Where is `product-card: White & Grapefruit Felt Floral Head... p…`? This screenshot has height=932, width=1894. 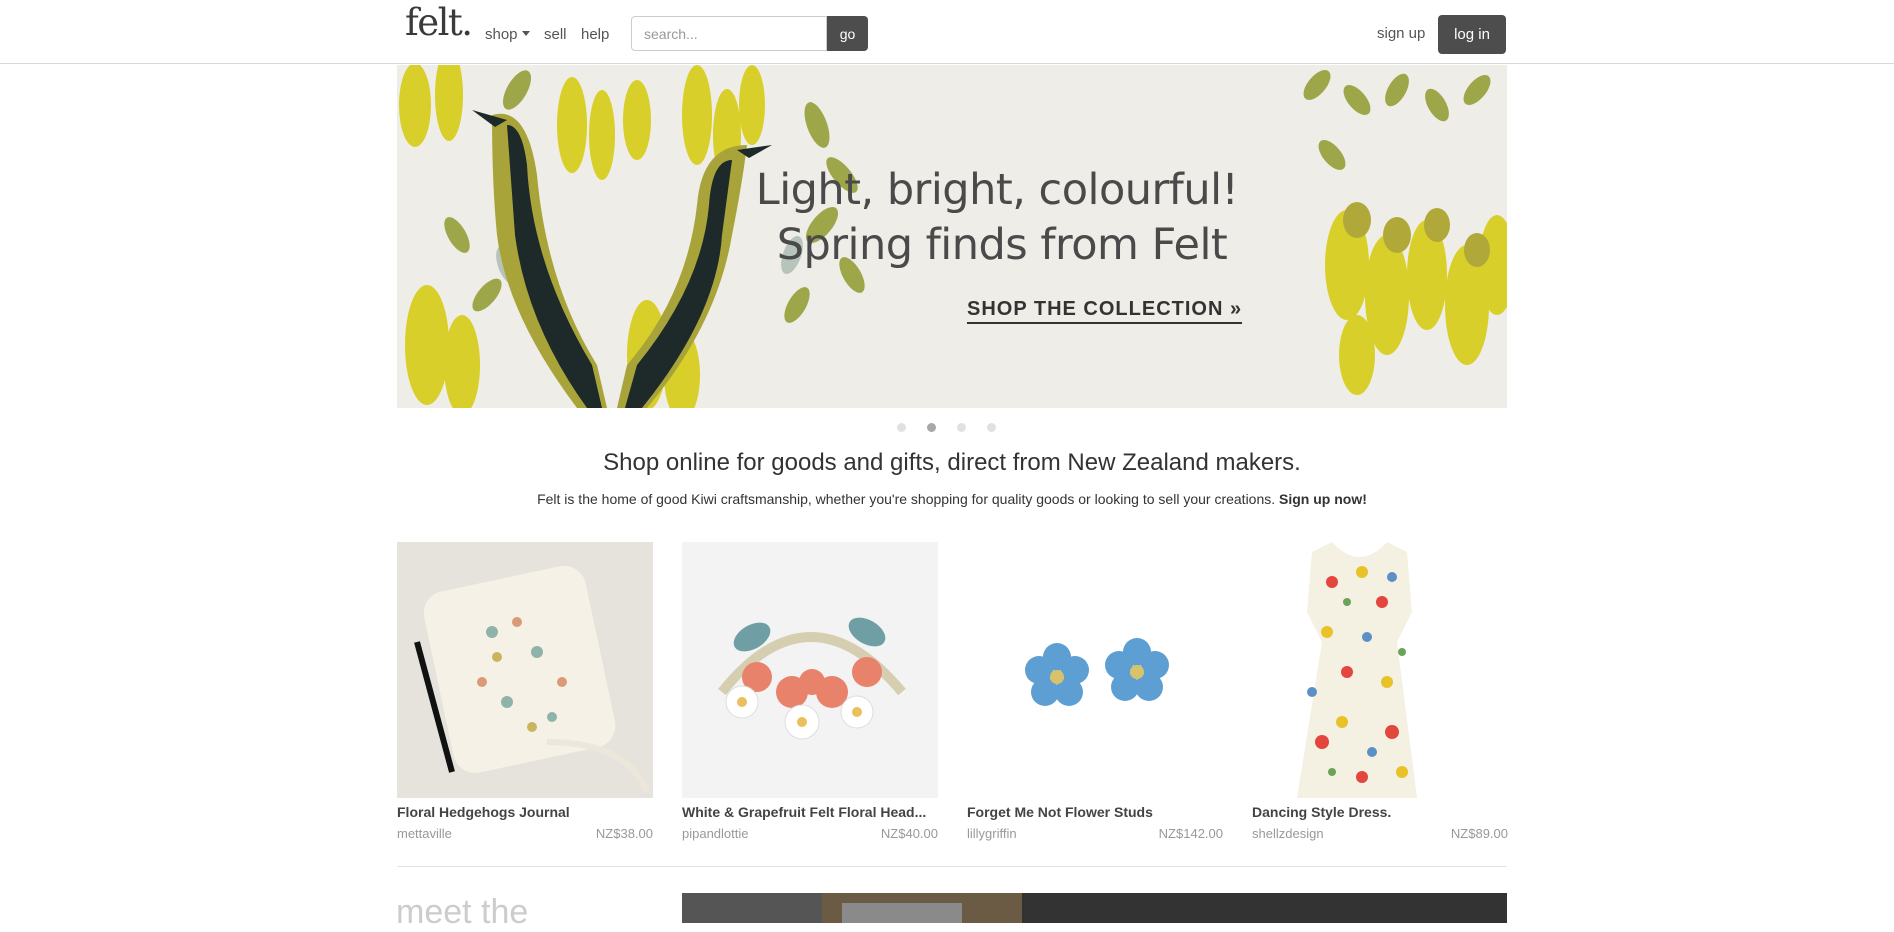
product-card: White & Grapefruit Felt Floral Head... p… is located at coordinates (810, 692).